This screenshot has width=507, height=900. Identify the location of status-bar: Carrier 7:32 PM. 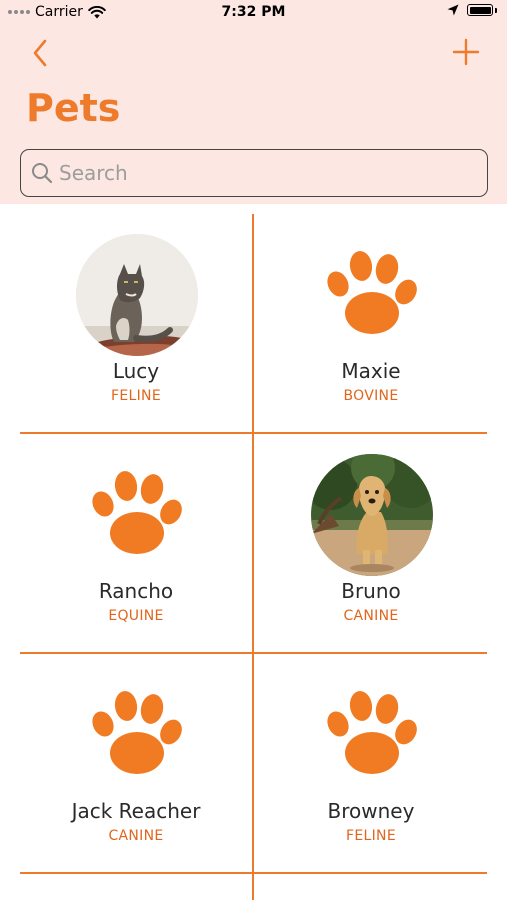
(253, 13).